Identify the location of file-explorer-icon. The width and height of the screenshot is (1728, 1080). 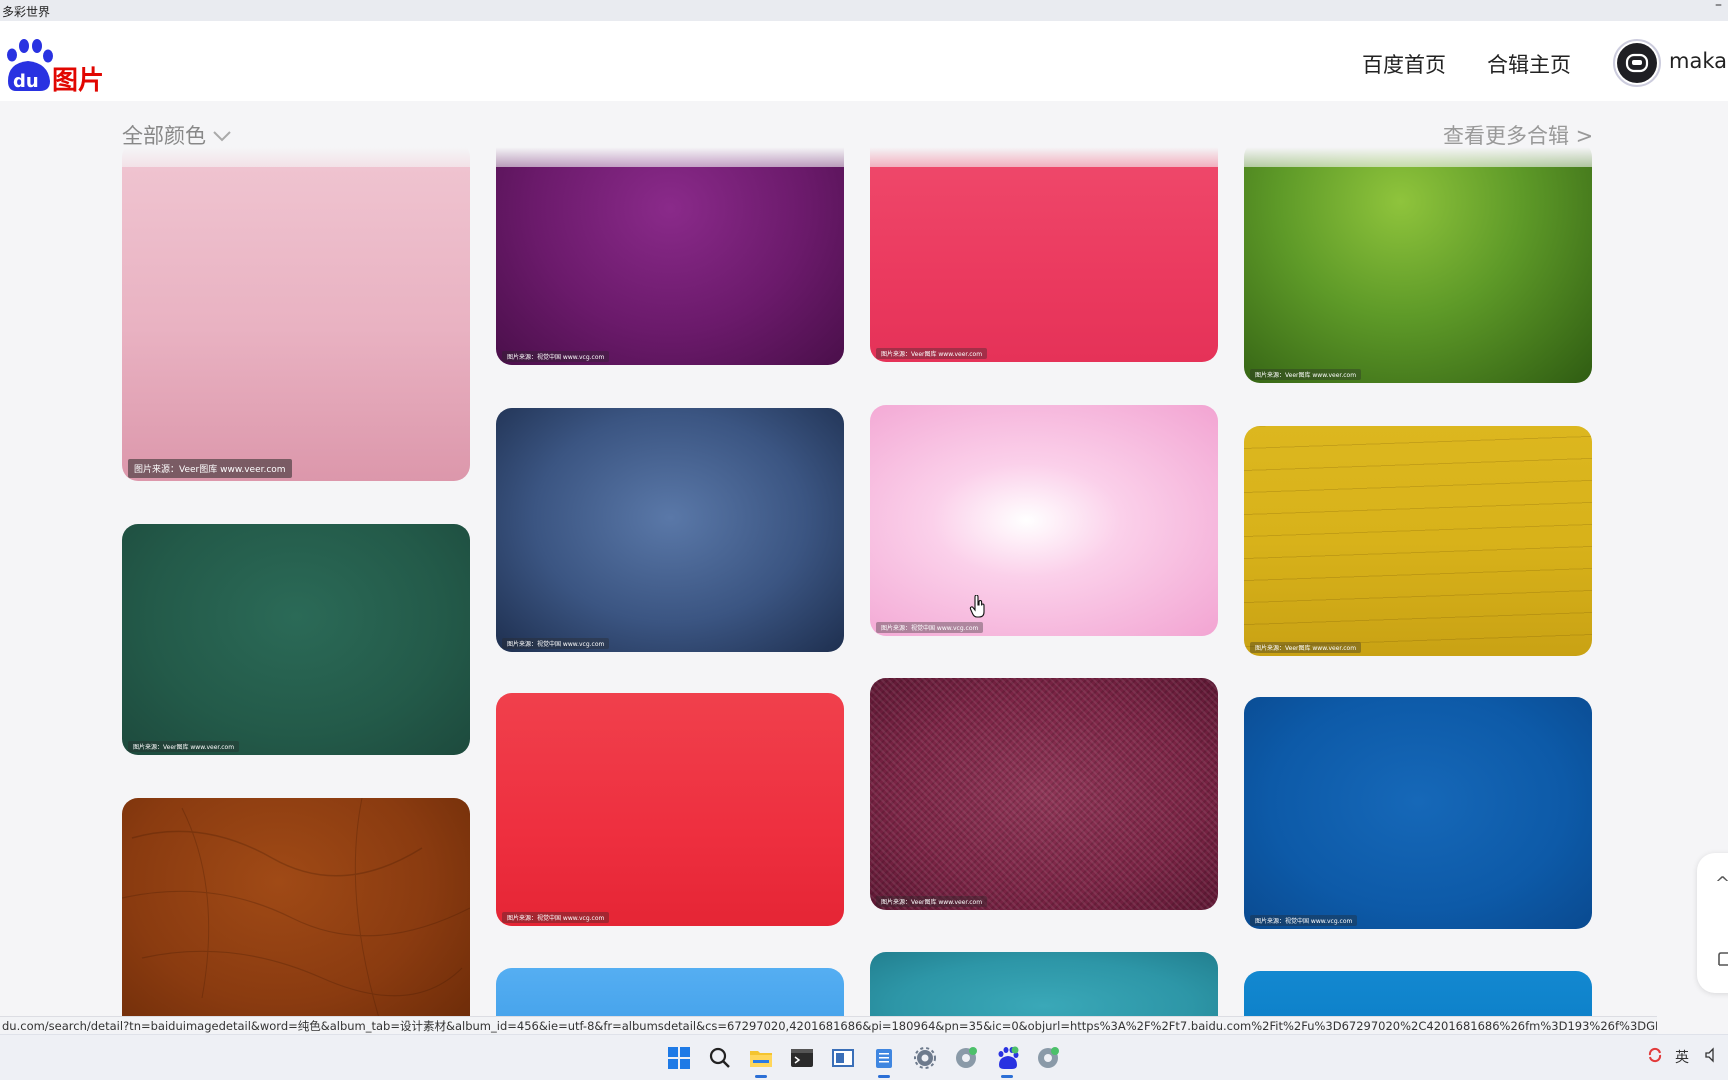
(761, 1061).